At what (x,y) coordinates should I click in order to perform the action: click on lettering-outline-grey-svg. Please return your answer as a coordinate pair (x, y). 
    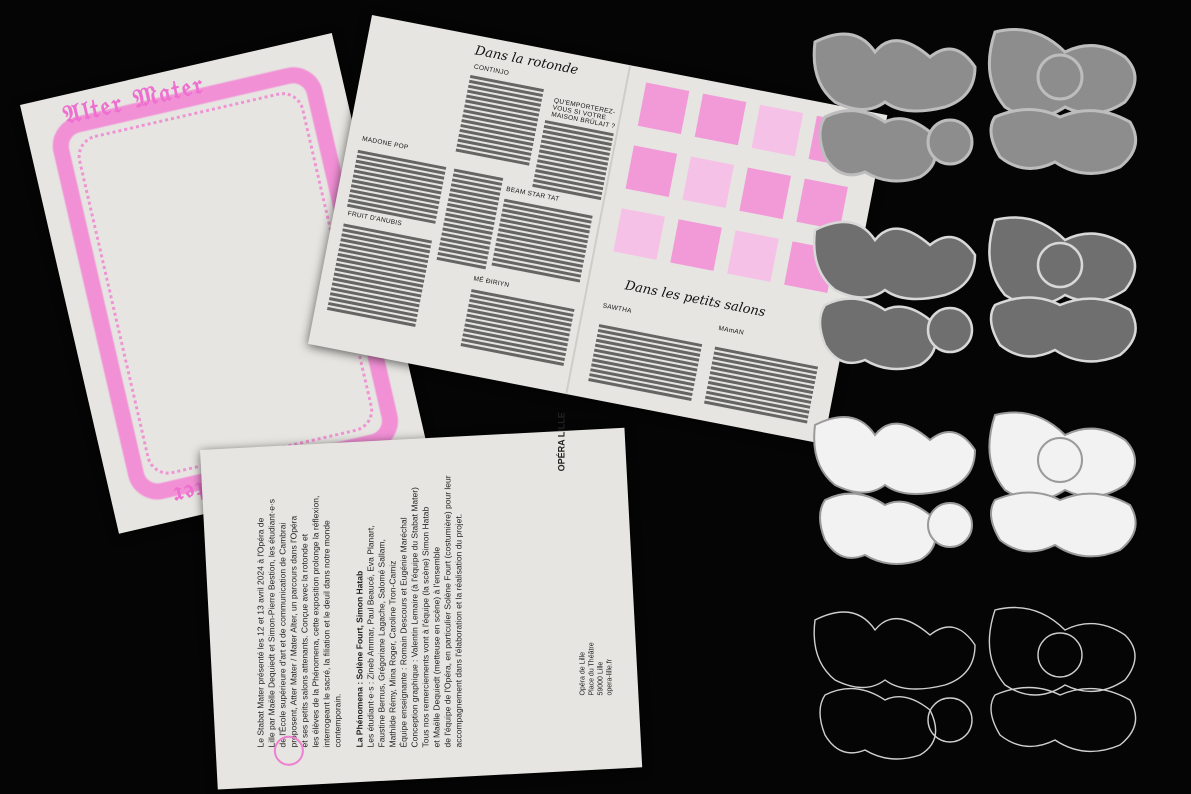
    Looking at the image, I should click on (975, 293).